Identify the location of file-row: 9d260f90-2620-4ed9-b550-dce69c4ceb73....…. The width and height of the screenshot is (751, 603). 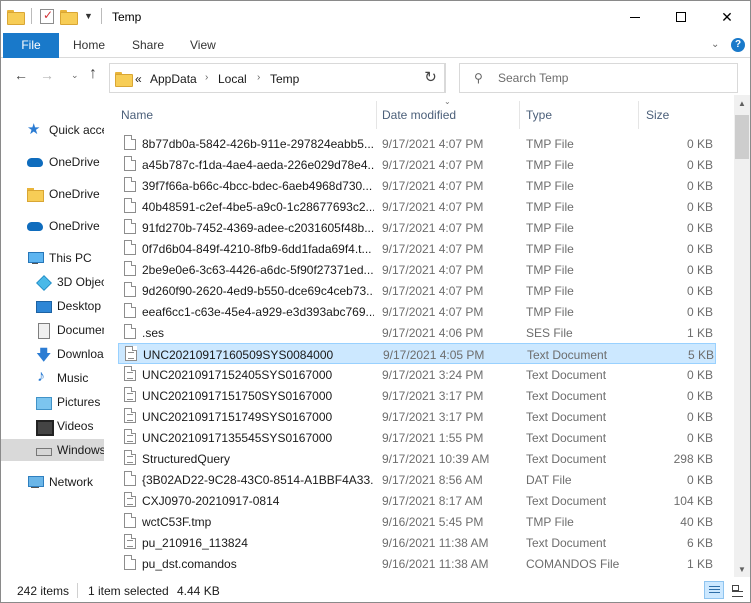
(417, 290).